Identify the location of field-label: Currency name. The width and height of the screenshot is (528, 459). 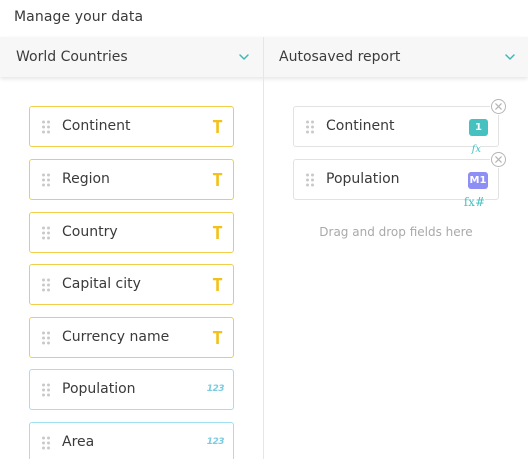
(116, 337).